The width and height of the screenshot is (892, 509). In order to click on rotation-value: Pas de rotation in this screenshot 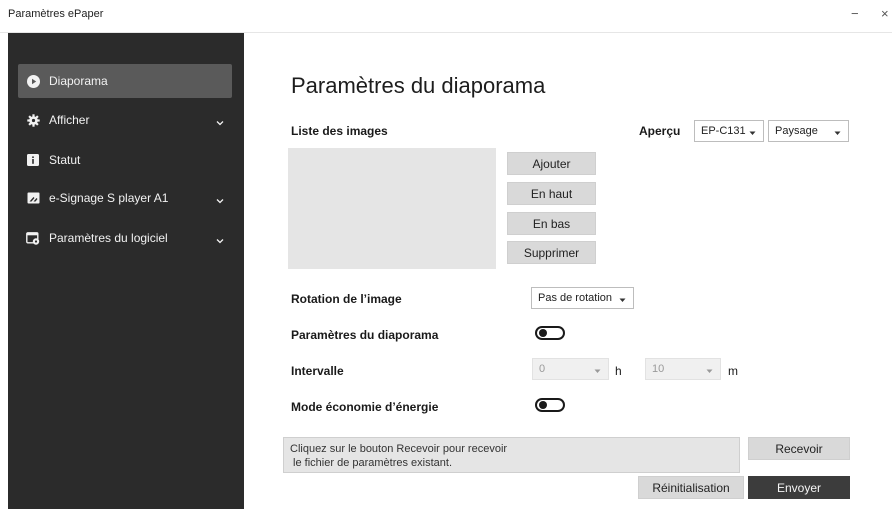, I will do `click(575, 298)`.